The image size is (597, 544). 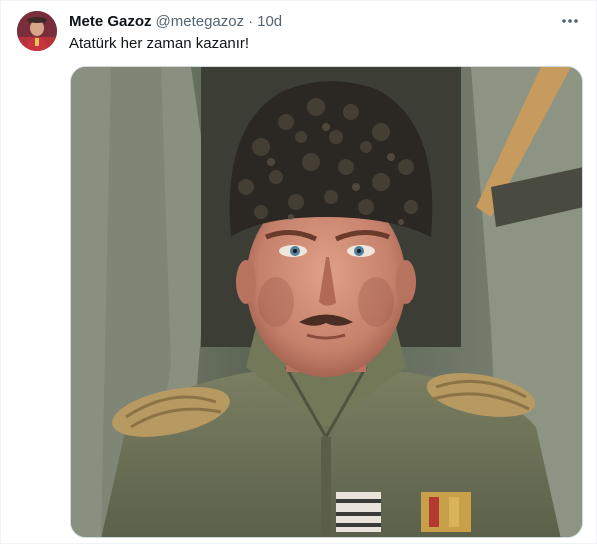 What do you see at coordinates (159, 43) in the screenshot?
I see `tweet-text: Atatürk her zaman kazanır!` at bounding box center [159, 43].